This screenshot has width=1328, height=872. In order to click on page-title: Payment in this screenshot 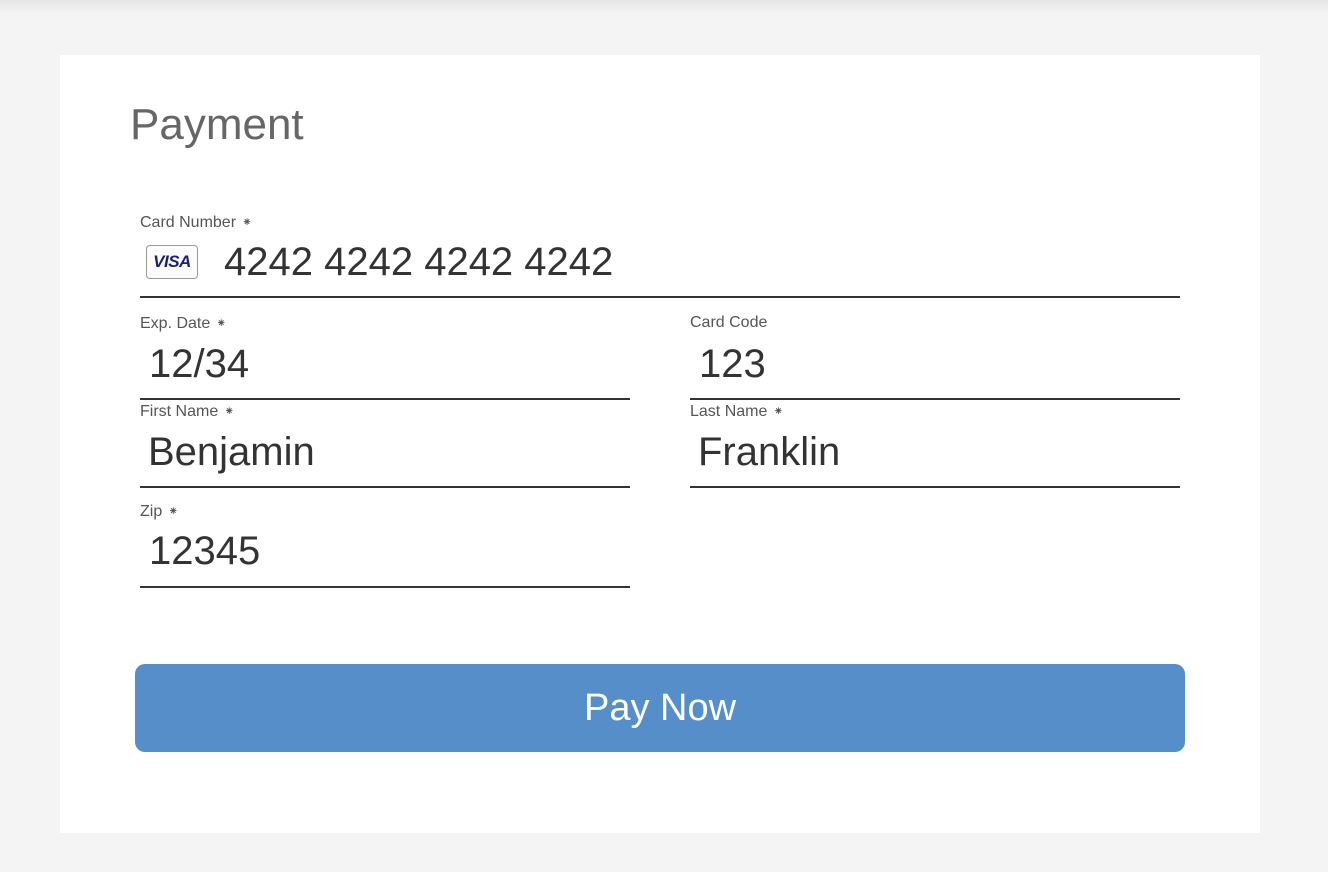, I will do `click(217, 124)`.